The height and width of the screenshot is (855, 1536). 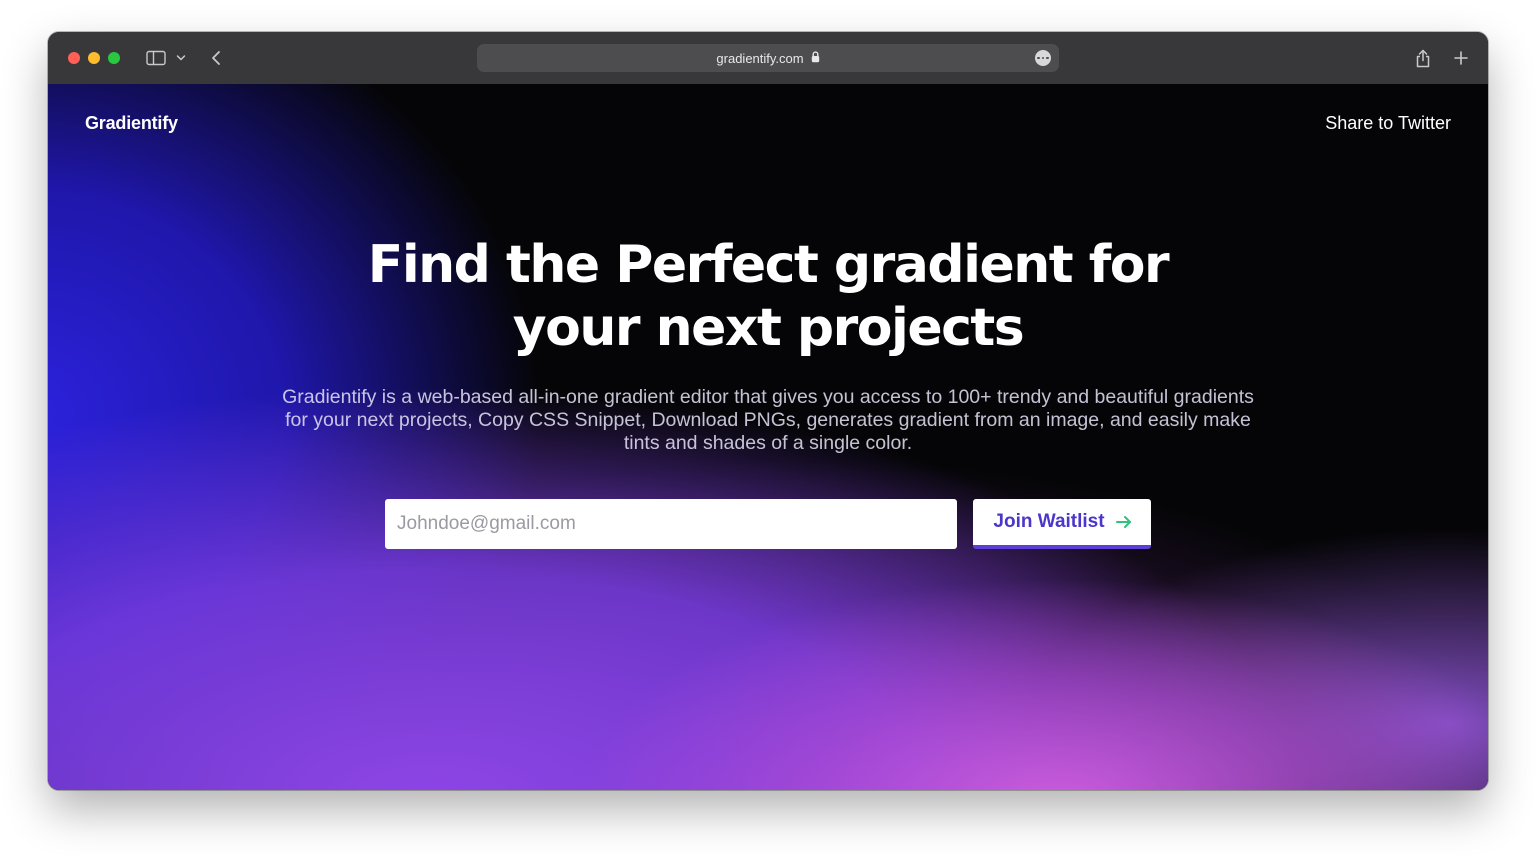 I want to click on url-text: gradientify.com, so click(x=760, y=58).